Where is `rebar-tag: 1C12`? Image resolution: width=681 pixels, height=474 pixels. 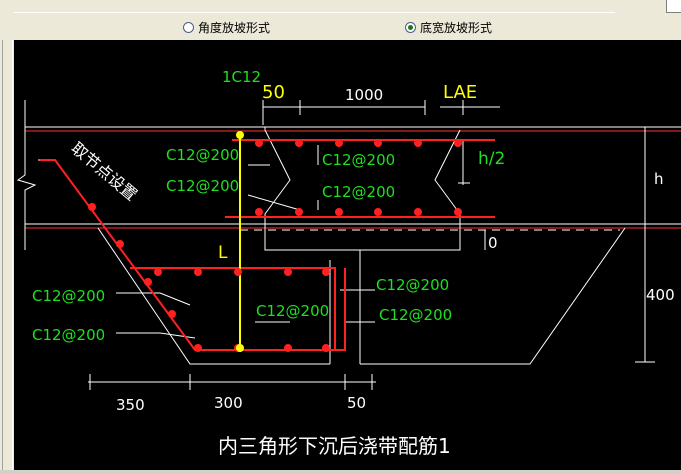 rebar-tag: 1C12 is located at coordinates (241, 77).